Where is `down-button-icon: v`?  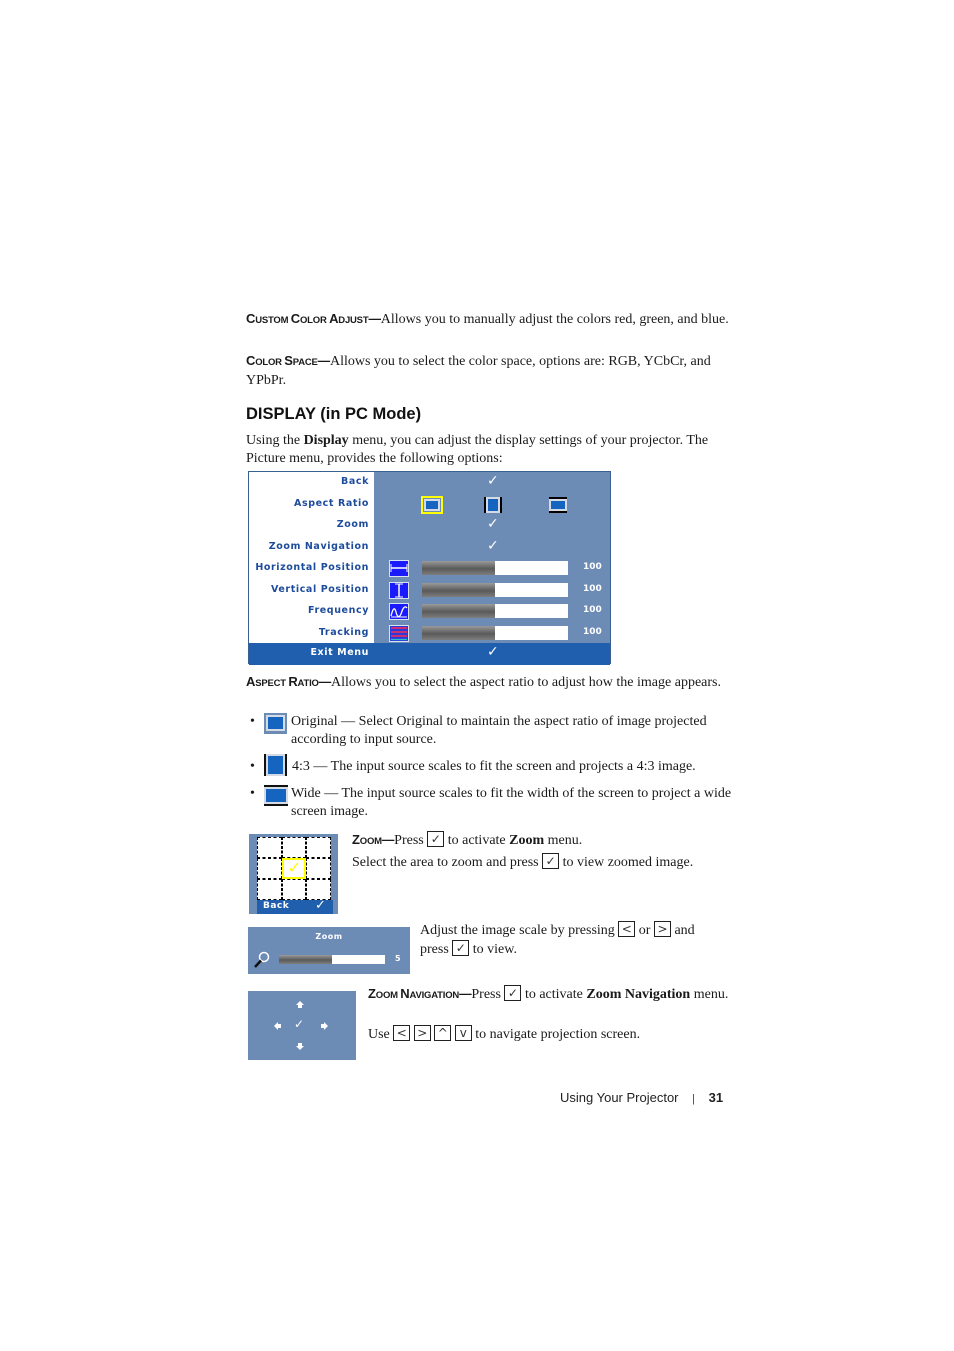
down-button-icon: v is located at coordinates (463, 1033).